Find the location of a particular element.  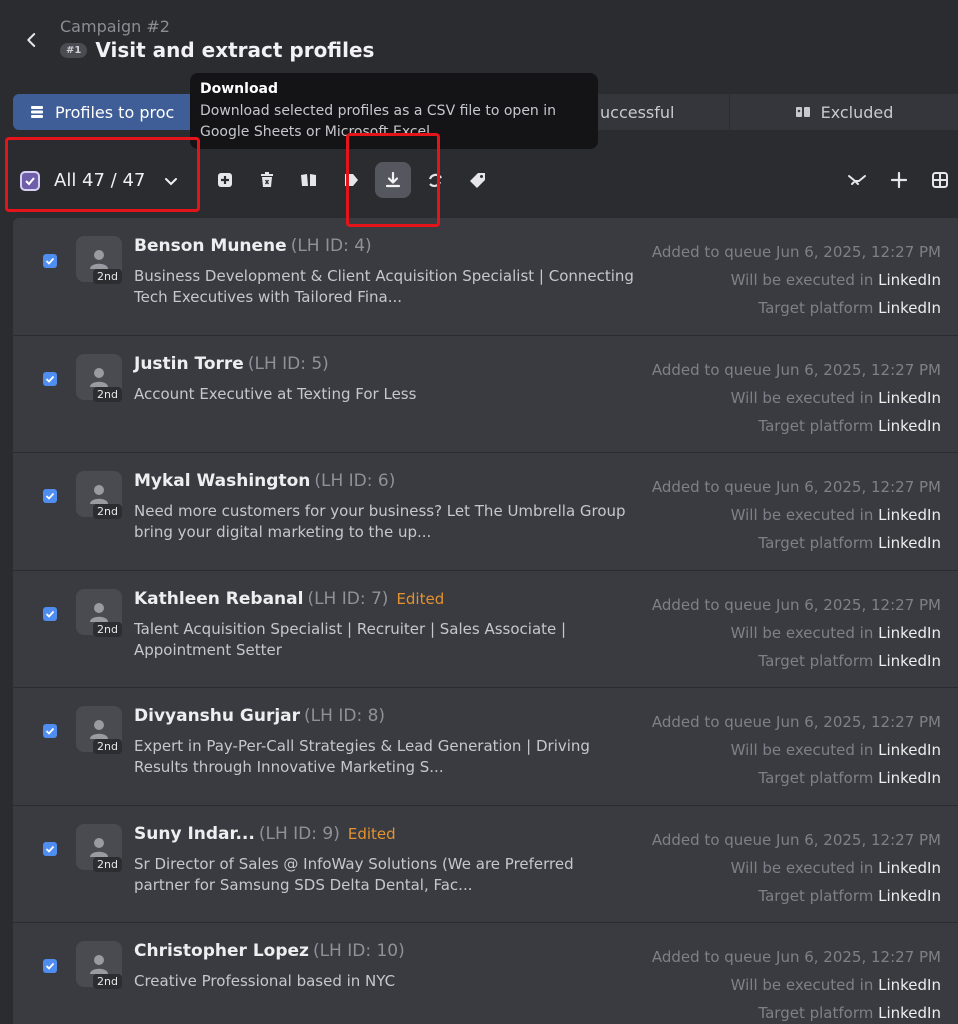

target-platform: Target platform LinkedIn is located at coordinates (796, 896).